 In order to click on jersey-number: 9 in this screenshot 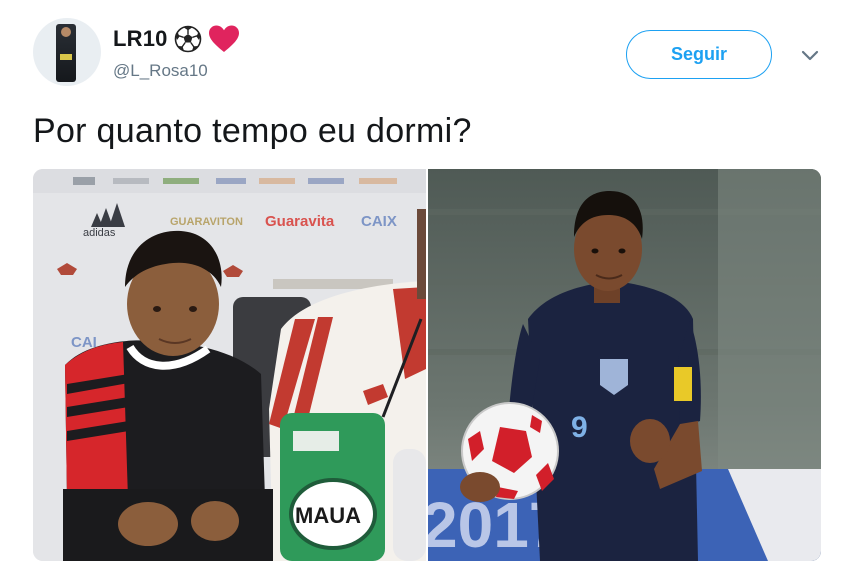, I will do `click(579, 427)`.